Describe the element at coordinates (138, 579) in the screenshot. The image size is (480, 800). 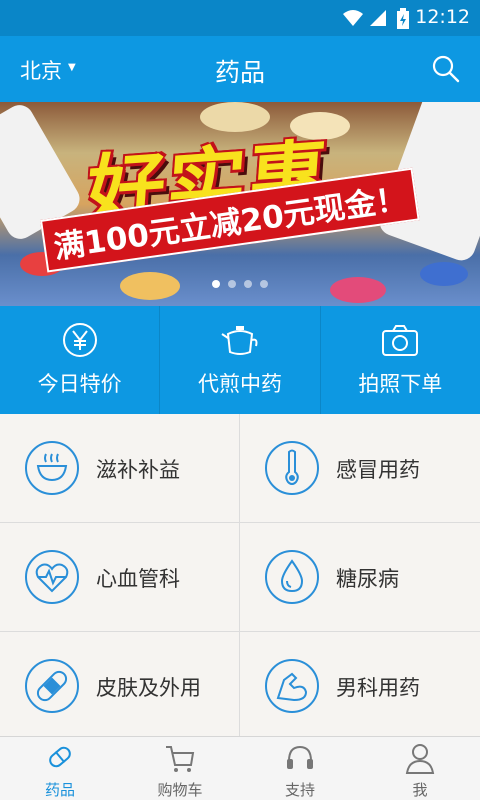
I see `category-label: 心血管科` at that location.